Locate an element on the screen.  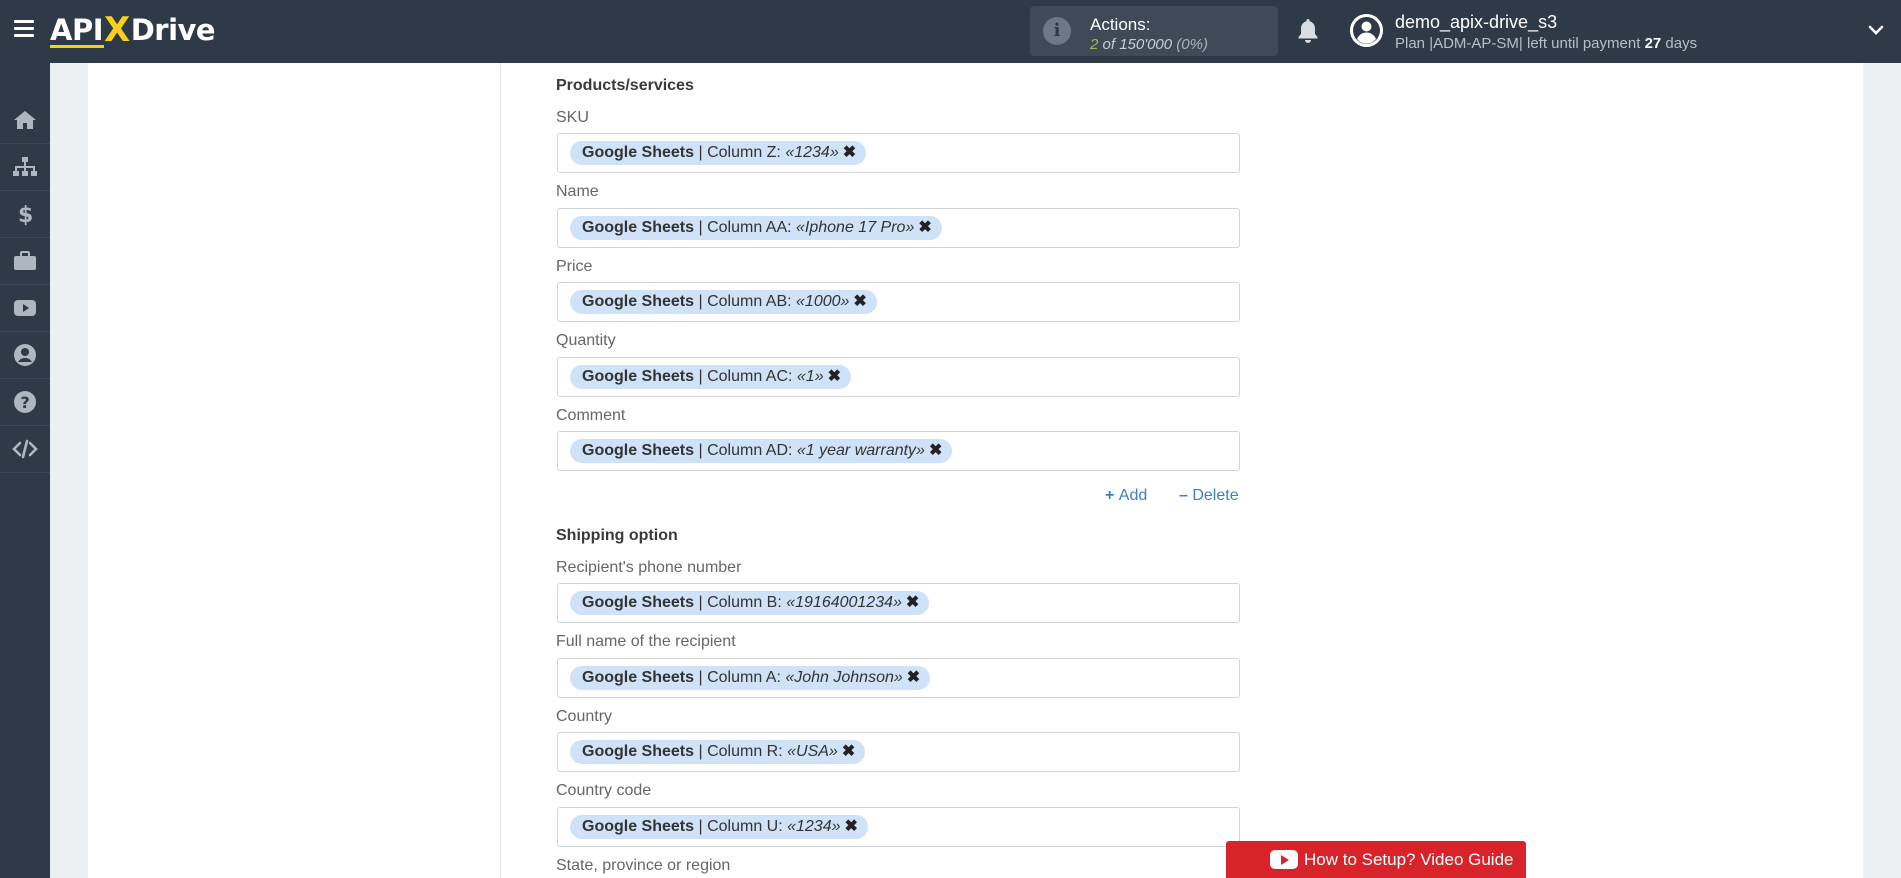
video-guide-label: How to Setup? Video Guide is located at coordinates (1409, 859).